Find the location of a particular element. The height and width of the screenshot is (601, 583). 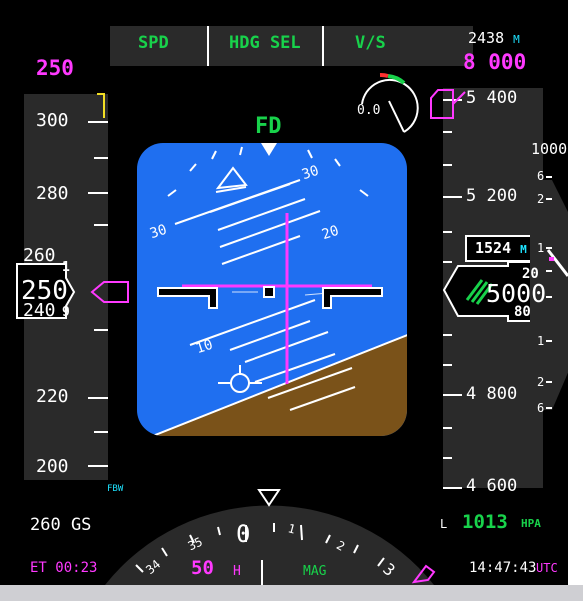

current-speed-readout: 250 is located at coordinates (44, 291).